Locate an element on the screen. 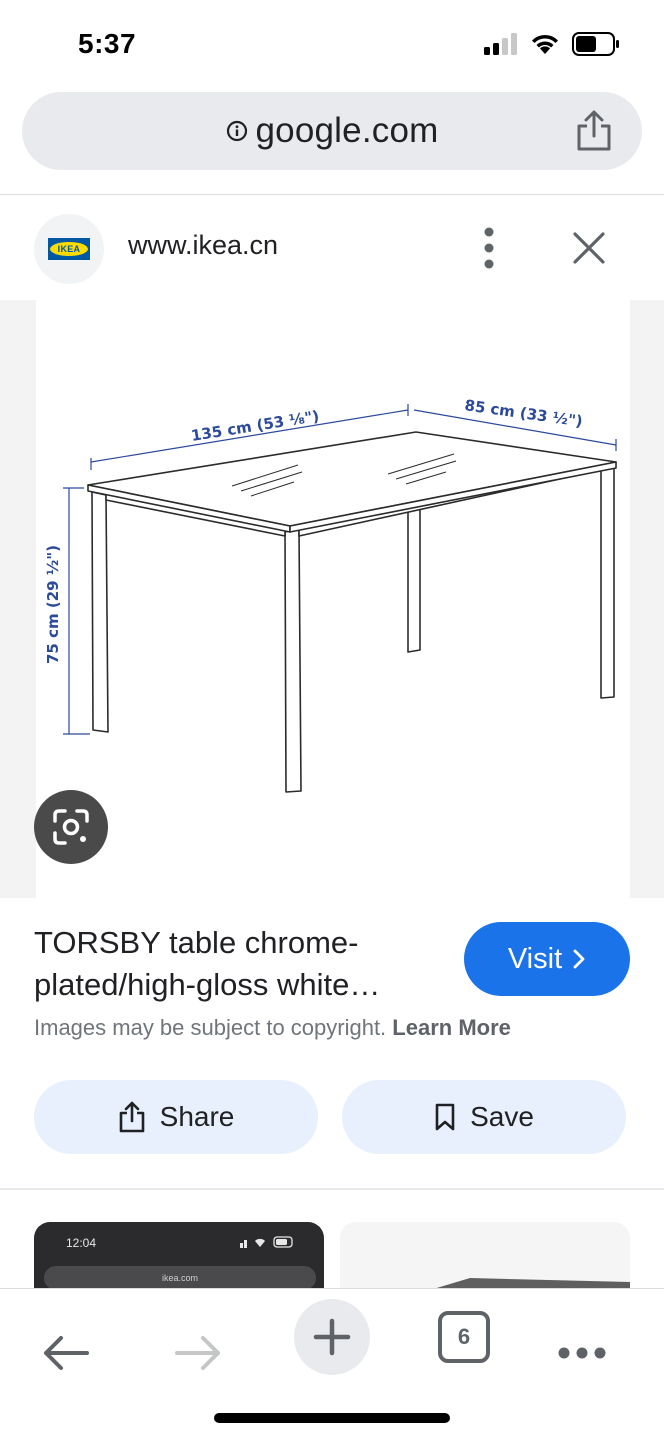  status-icons is located at coordinates (552, 44).